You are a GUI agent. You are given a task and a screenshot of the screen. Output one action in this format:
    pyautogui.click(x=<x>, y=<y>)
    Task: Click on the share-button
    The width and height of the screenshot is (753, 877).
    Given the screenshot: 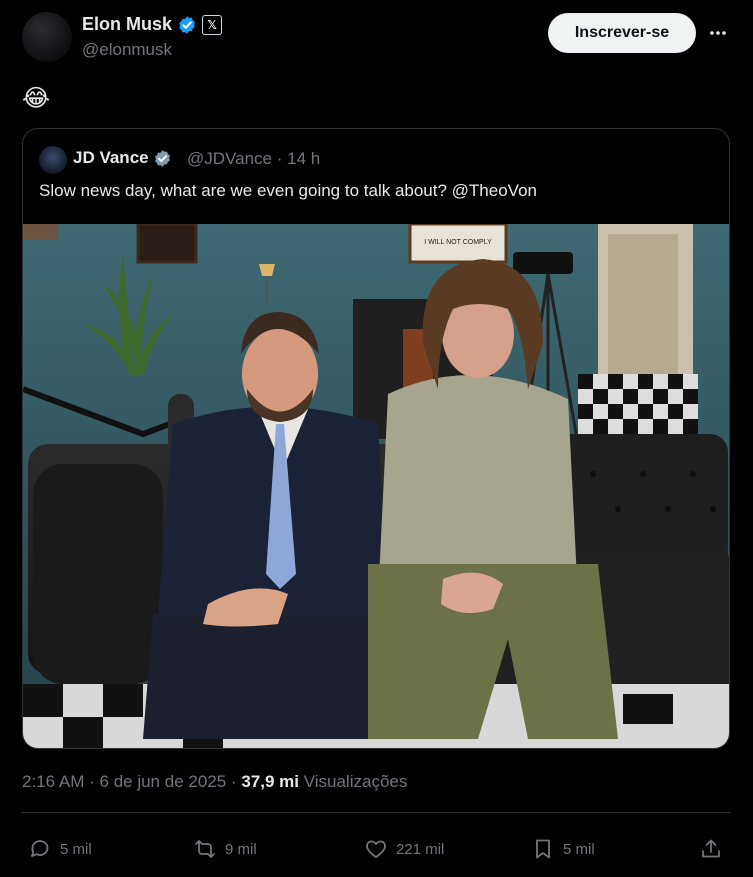 What is the action you would take?
    pyautogui.click(x=711, y=849)
    